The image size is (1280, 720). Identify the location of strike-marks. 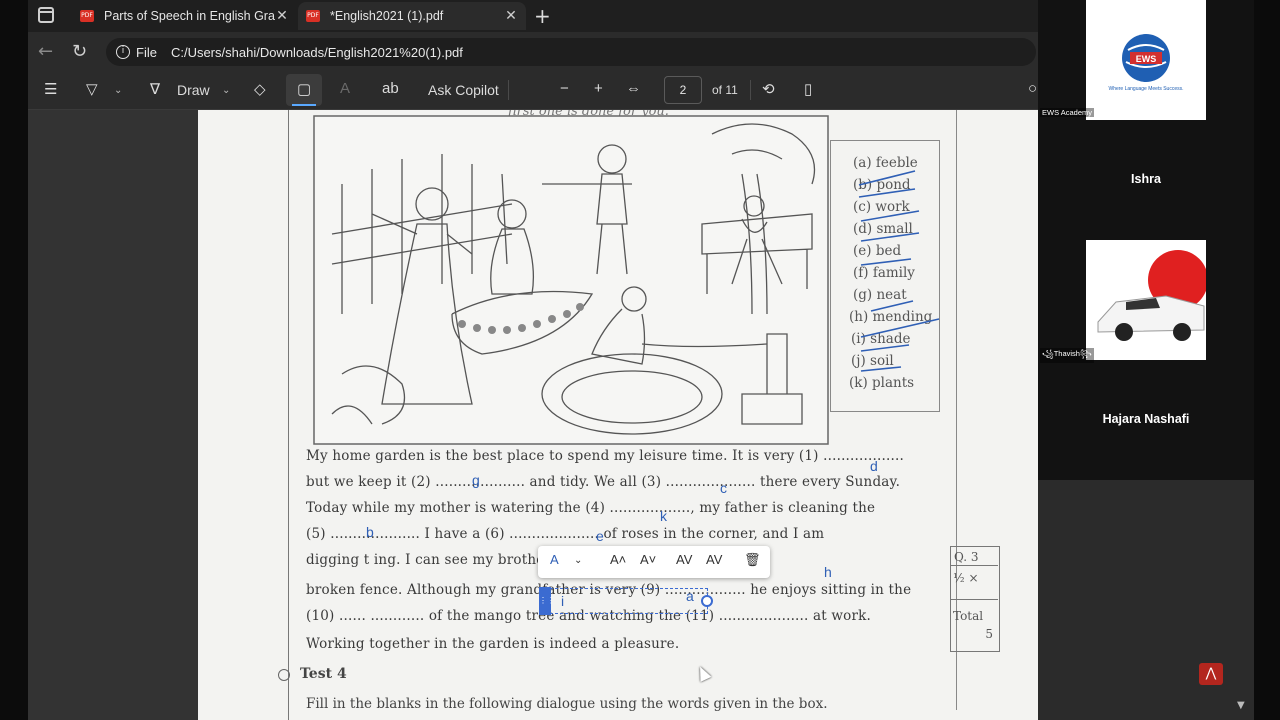
(899, 271).